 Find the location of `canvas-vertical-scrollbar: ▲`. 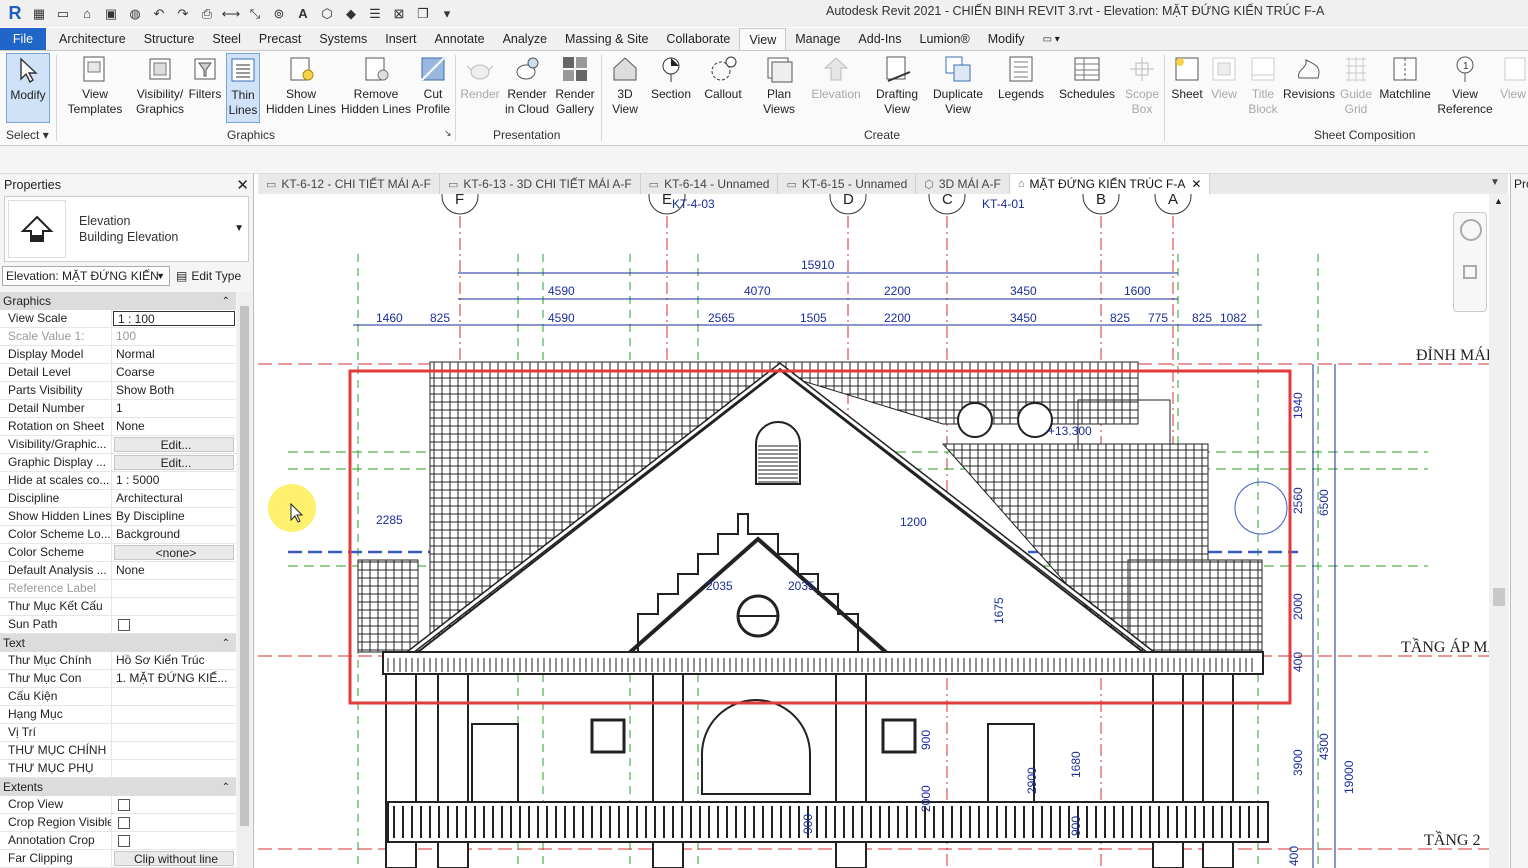

canvas-vertical-scrollbar: ▲ is located at coordinates (1499, 531).